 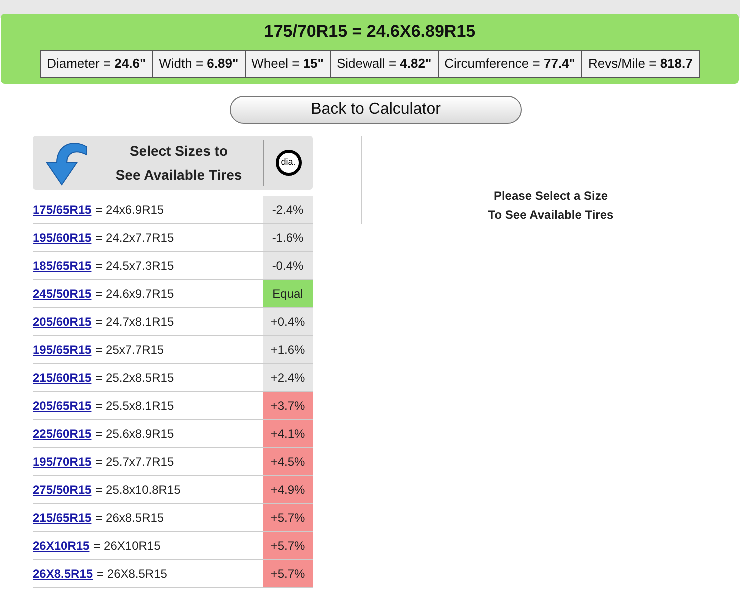 I want to click on equivalent-size: = 26x8.5R15, so click(x=130, y=518).